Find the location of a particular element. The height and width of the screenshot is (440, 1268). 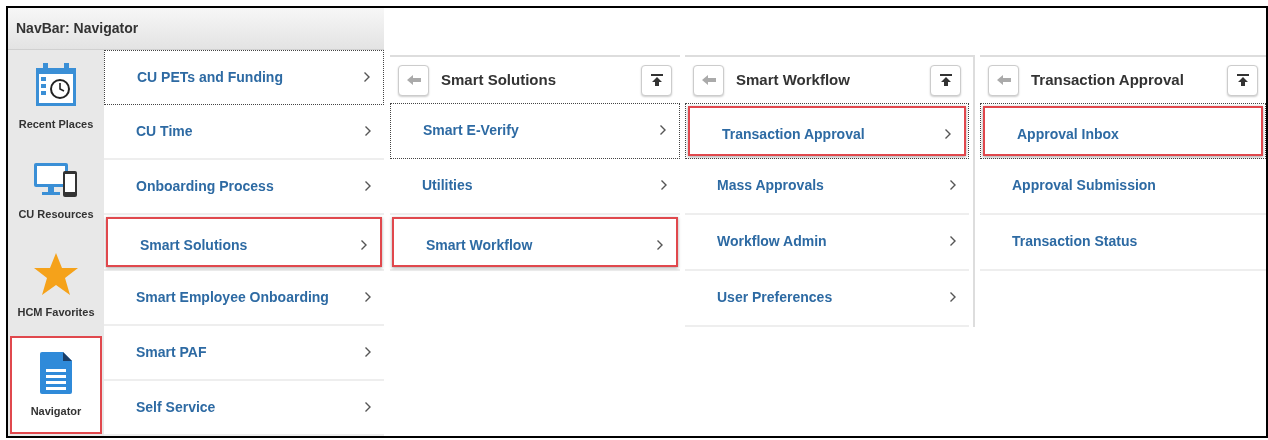

menu-item: Onboarding Process is located at coordinates (244, 187).